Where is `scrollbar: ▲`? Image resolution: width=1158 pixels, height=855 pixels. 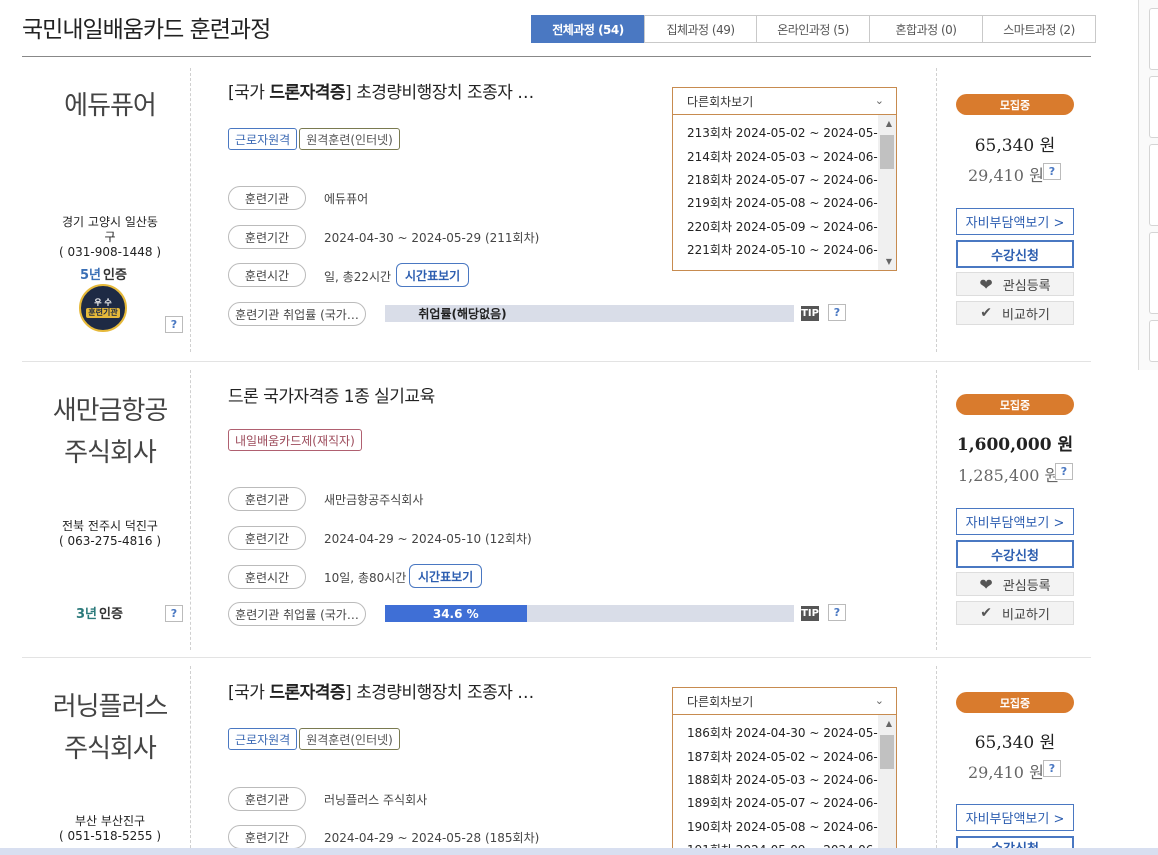
scrollbar: ▲ is located at coordinates (887, 782).